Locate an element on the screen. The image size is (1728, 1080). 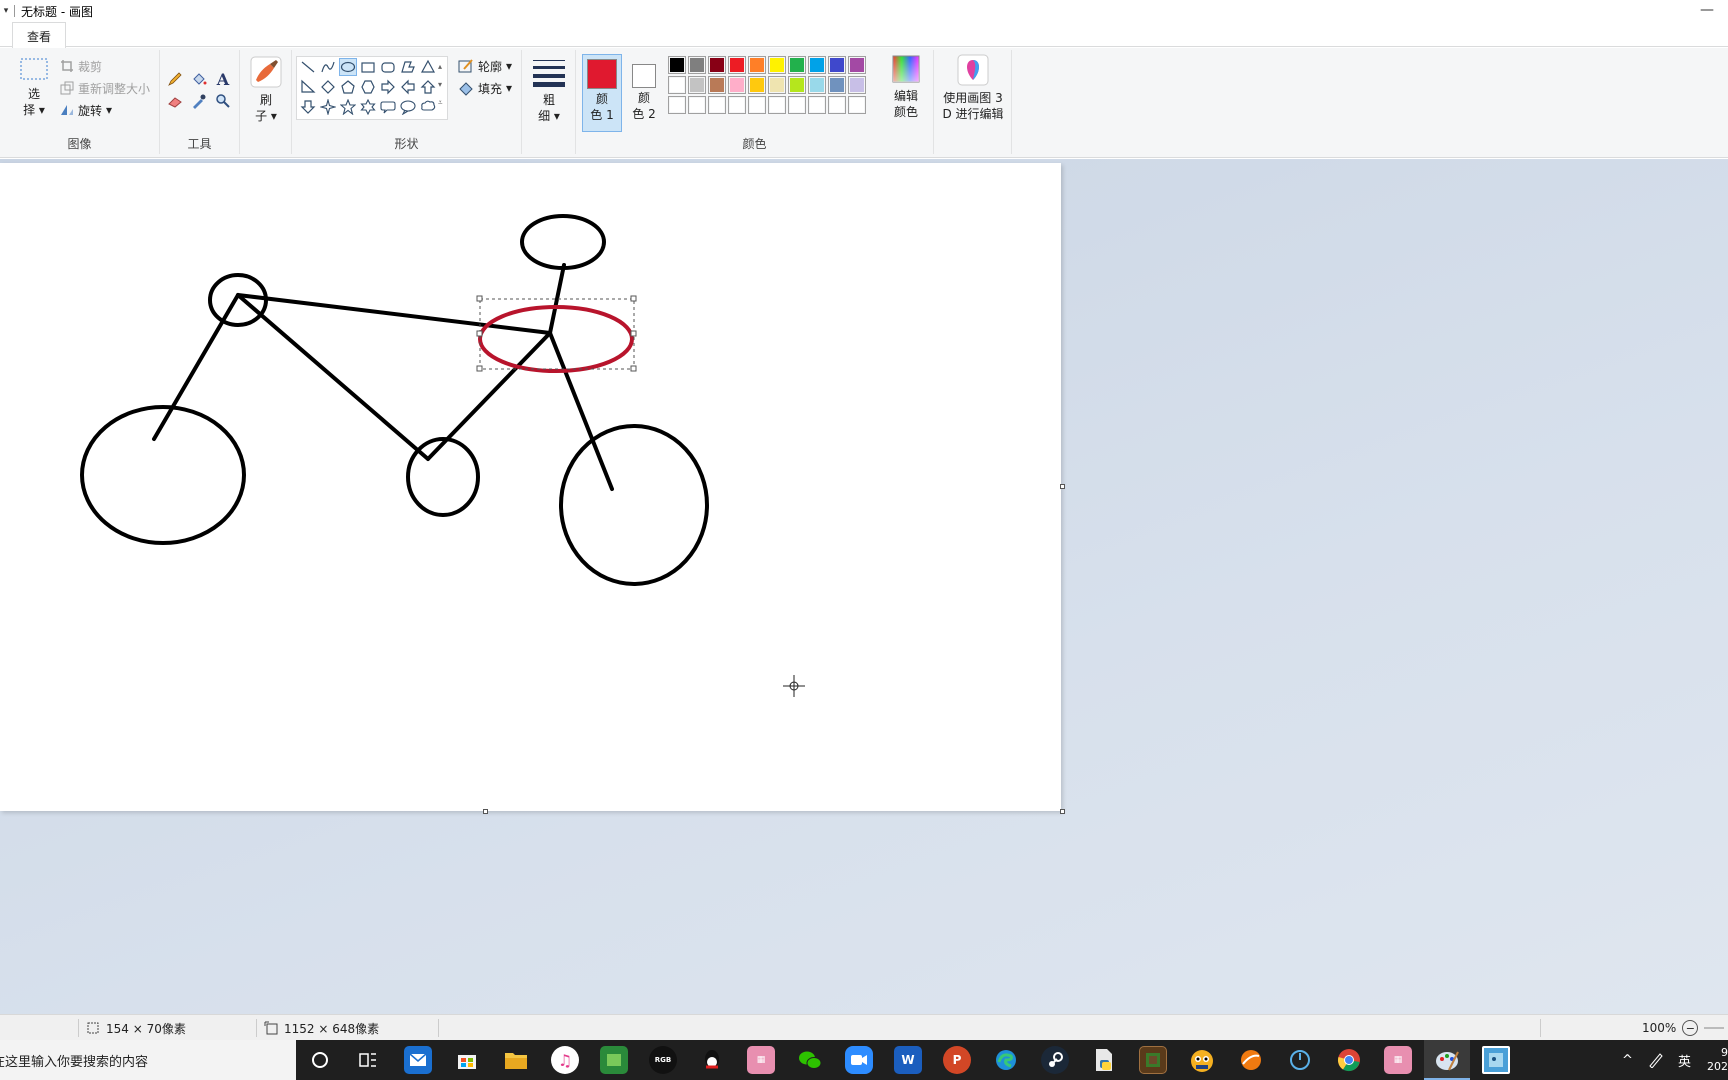
size-button: 粗 细 ▾ is located at coordinates (549, 90).